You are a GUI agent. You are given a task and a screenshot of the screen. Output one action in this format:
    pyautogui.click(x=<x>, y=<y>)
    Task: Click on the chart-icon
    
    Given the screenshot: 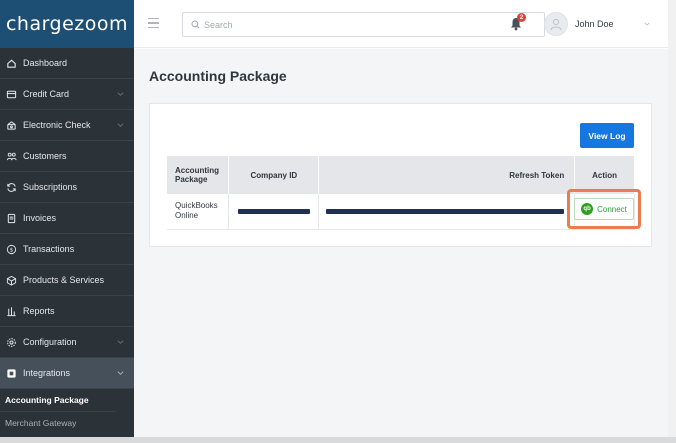 What is the action you would take?
    pyautogui.click(x=11, y=311)
    